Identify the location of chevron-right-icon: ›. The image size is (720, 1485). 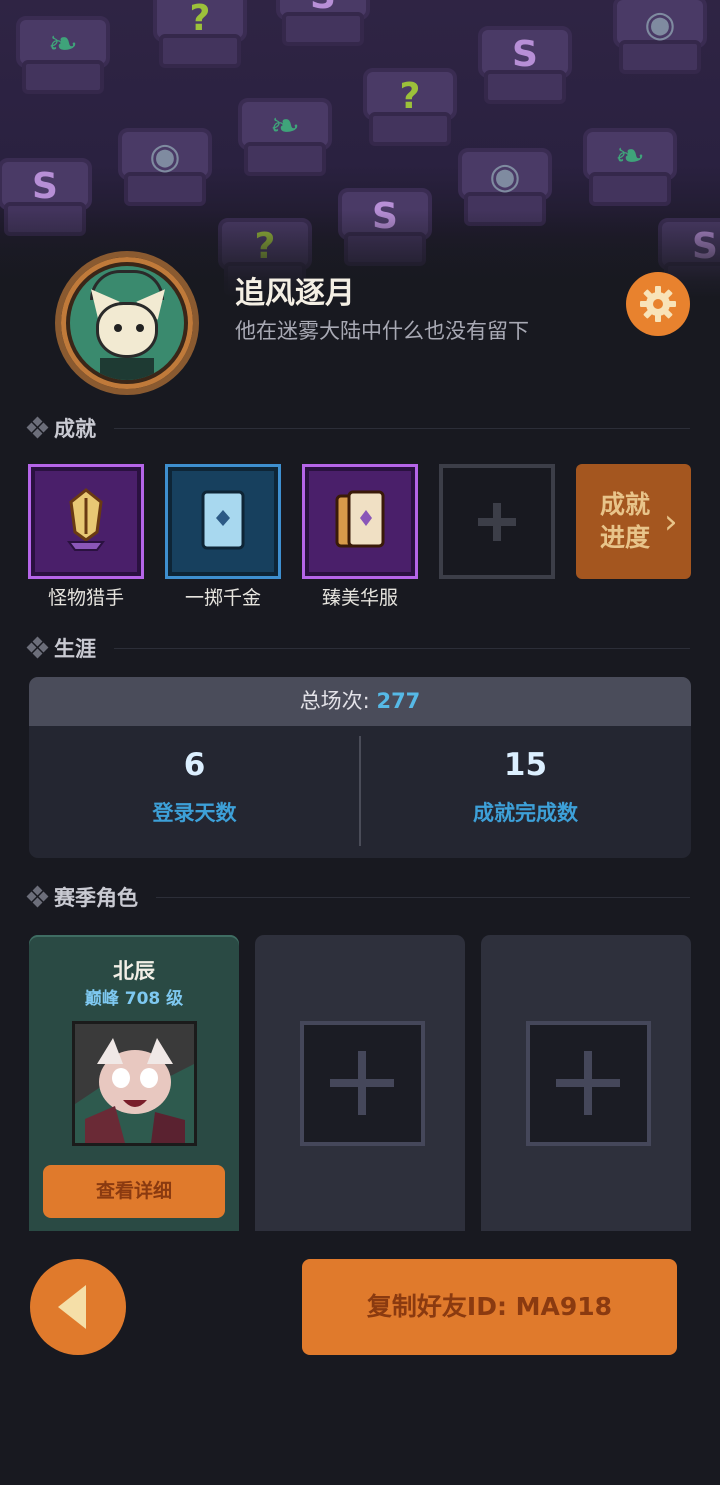
(671, 522).